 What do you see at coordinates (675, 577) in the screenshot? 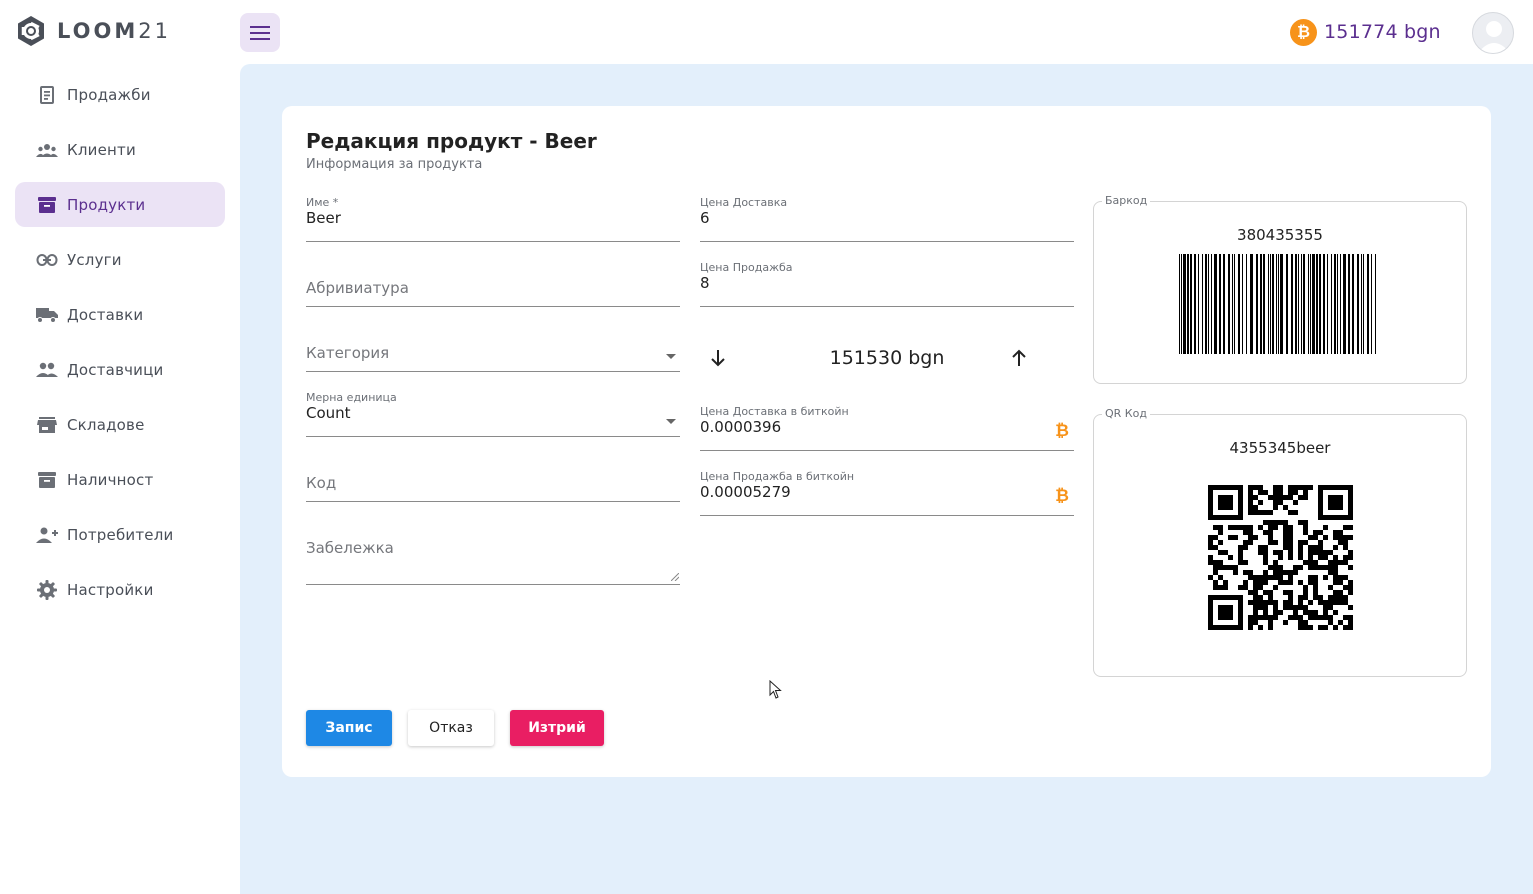
I see `resize-handle-icon` at bounding box center [675, 577].